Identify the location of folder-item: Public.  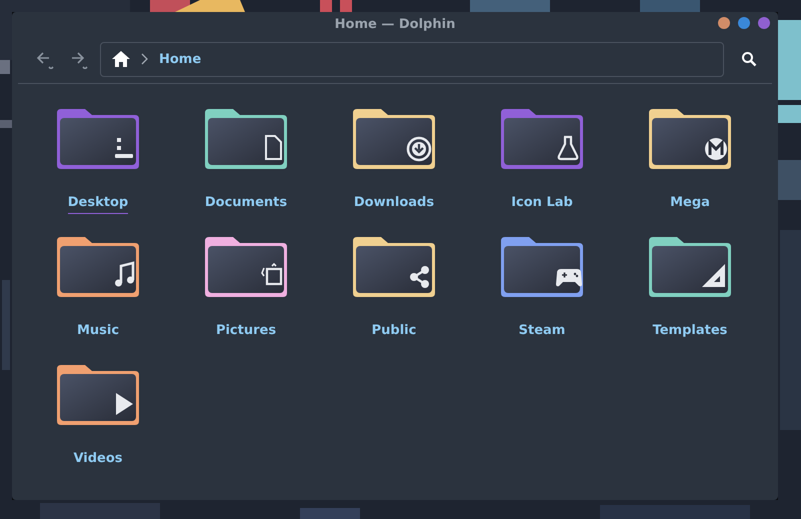
(394, 301).